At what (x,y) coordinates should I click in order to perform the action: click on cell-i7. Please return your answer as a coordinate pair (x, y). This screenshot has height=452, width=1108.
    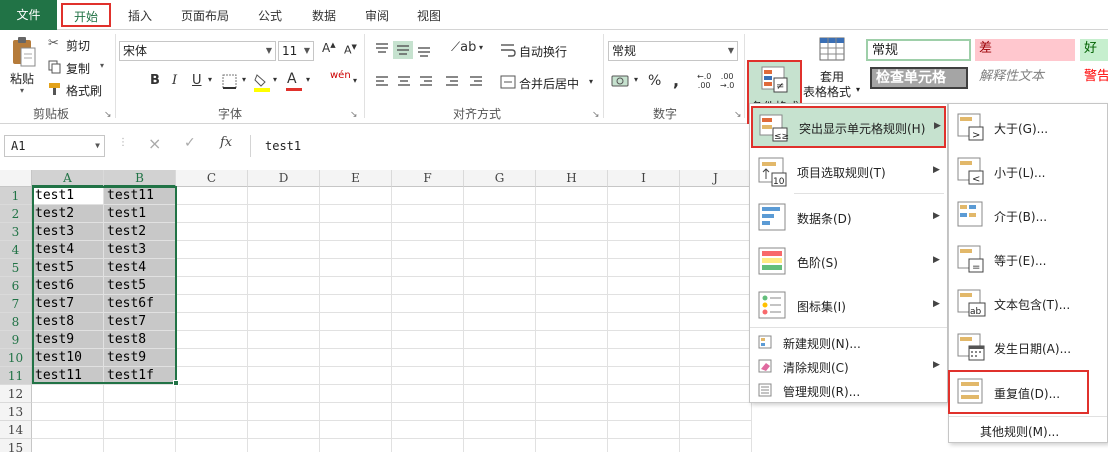
    Looking at the image, I should click on (644, 304).